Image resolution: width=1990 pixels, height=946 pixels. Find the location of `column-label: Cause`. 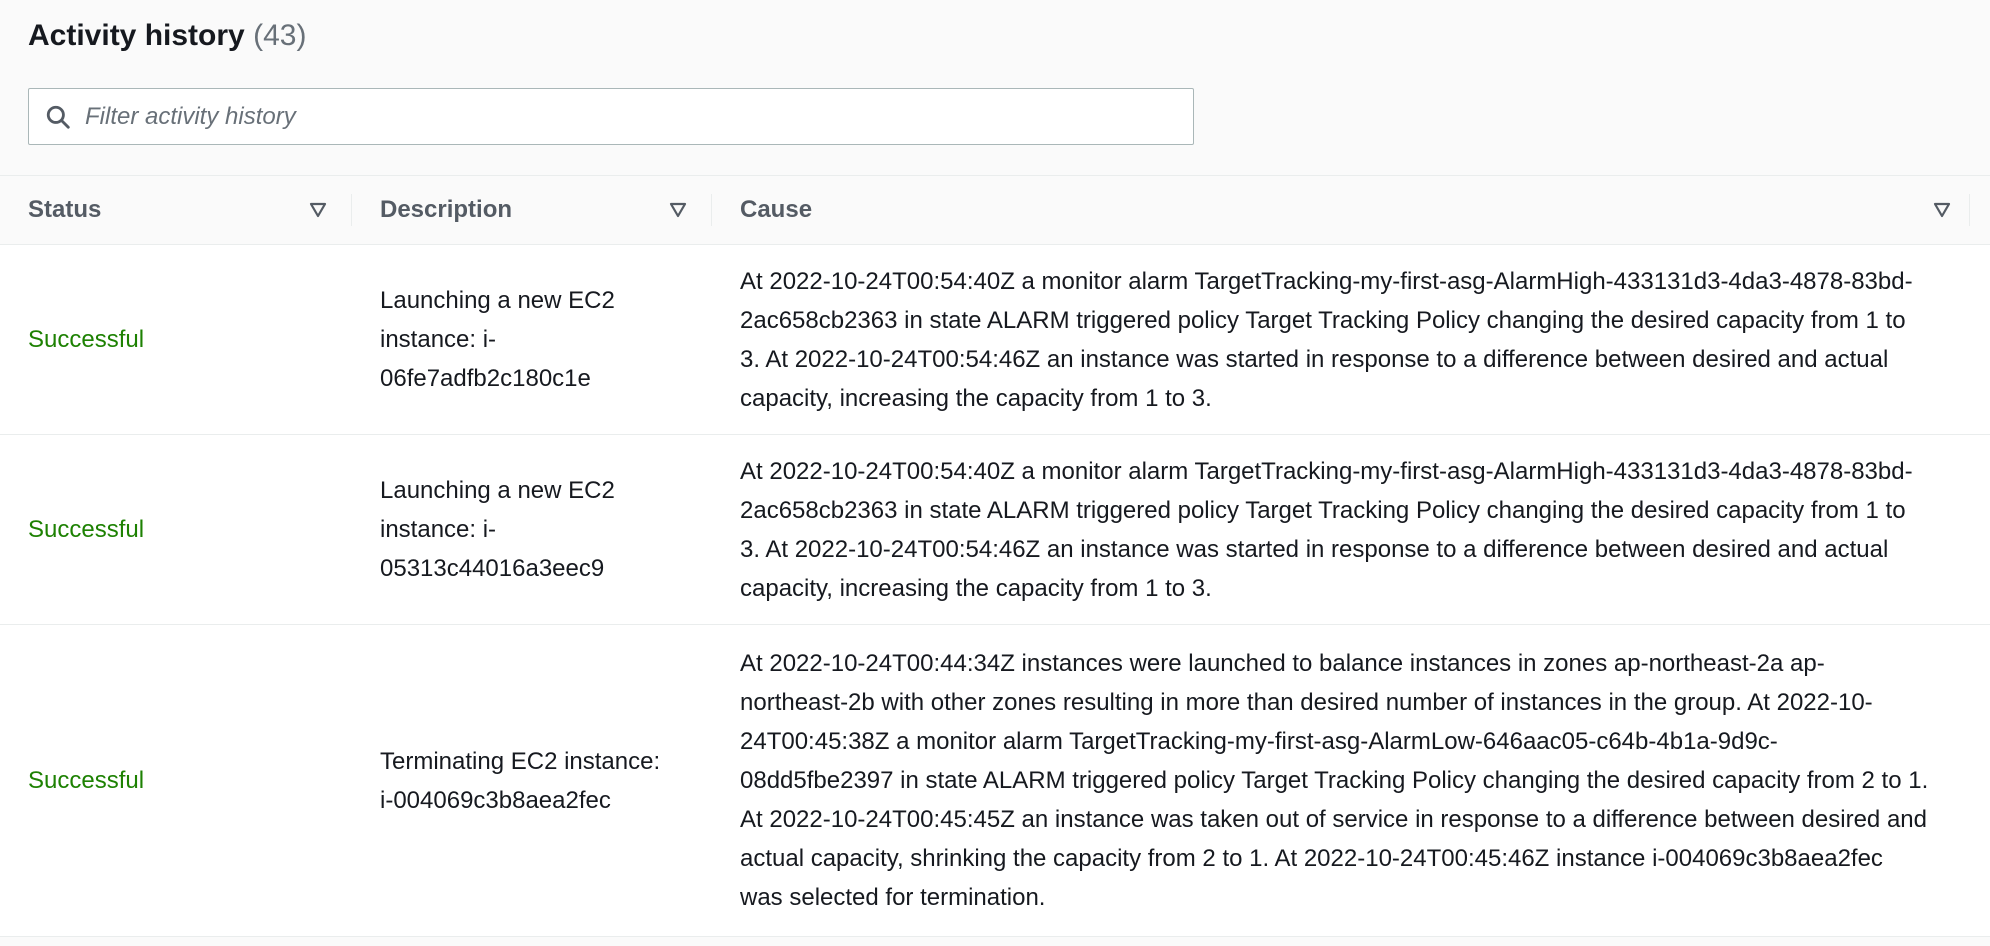

column-label: Cause is located at coordinates (776, 209).